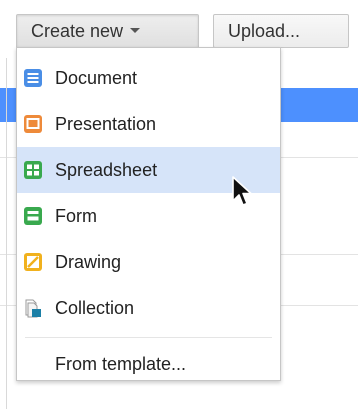 This screenshot has height=409, width=358. What do you see at coordinates (76, 215) in the screenshot?
I see `menu-item-label: Form` at bounding box center [76, 215].